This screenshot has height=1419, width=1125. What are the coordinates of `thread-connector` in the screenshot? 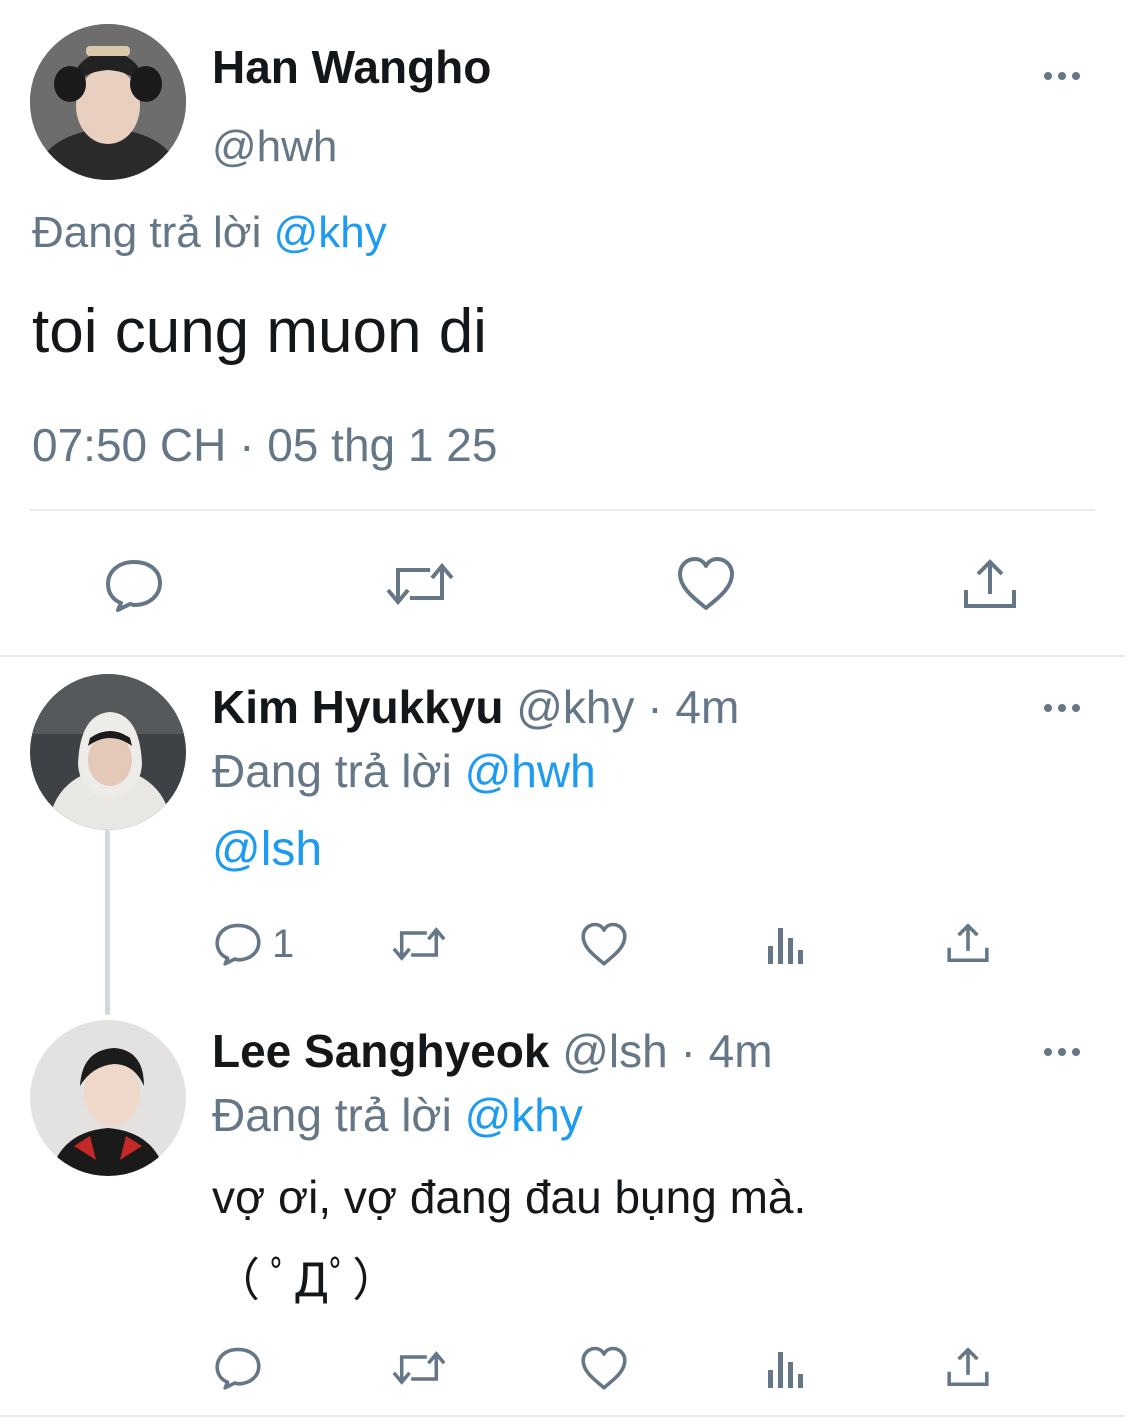 It's located at (107, 922).